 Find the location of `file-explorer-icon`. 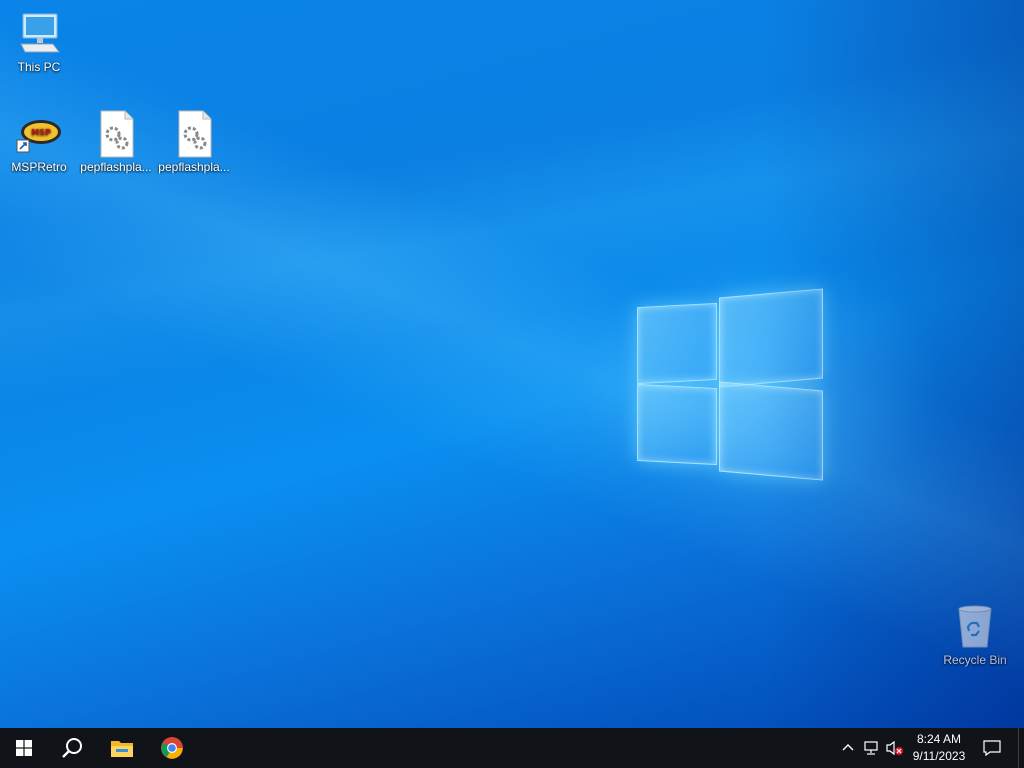

file-explorer-icon is located at coordinates (122, 749).